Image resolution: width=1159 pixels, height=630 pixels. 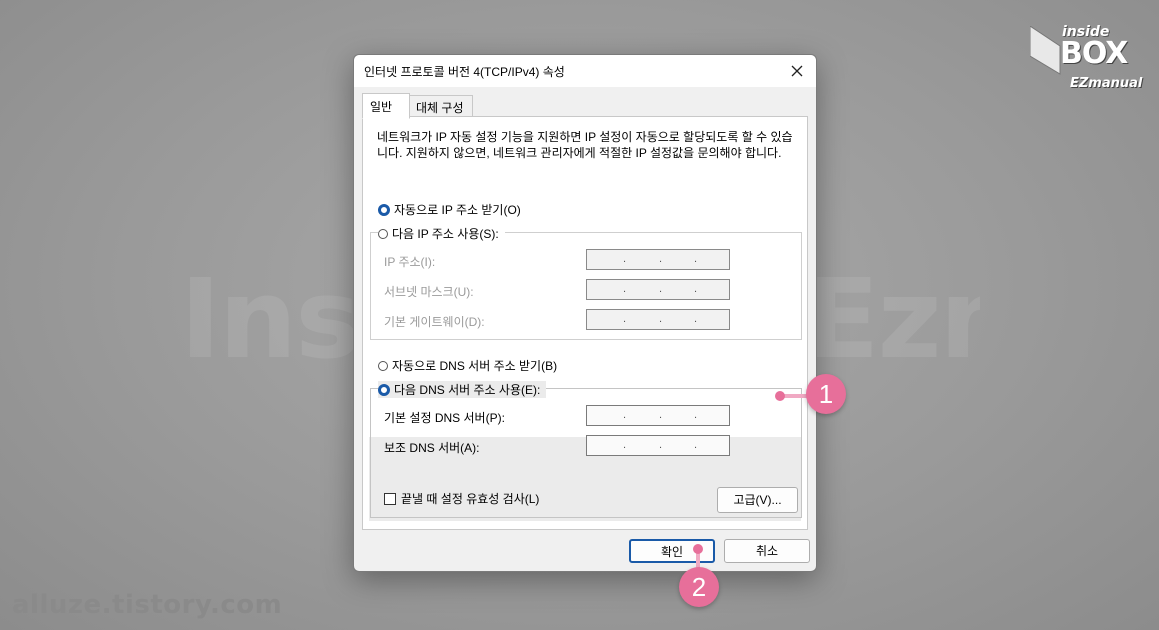 What do you see at coordinates (1106, 83) in the screenshot?
I see `logo-ezmanual-text: EZmanual` at bounding box center [1106, 83].